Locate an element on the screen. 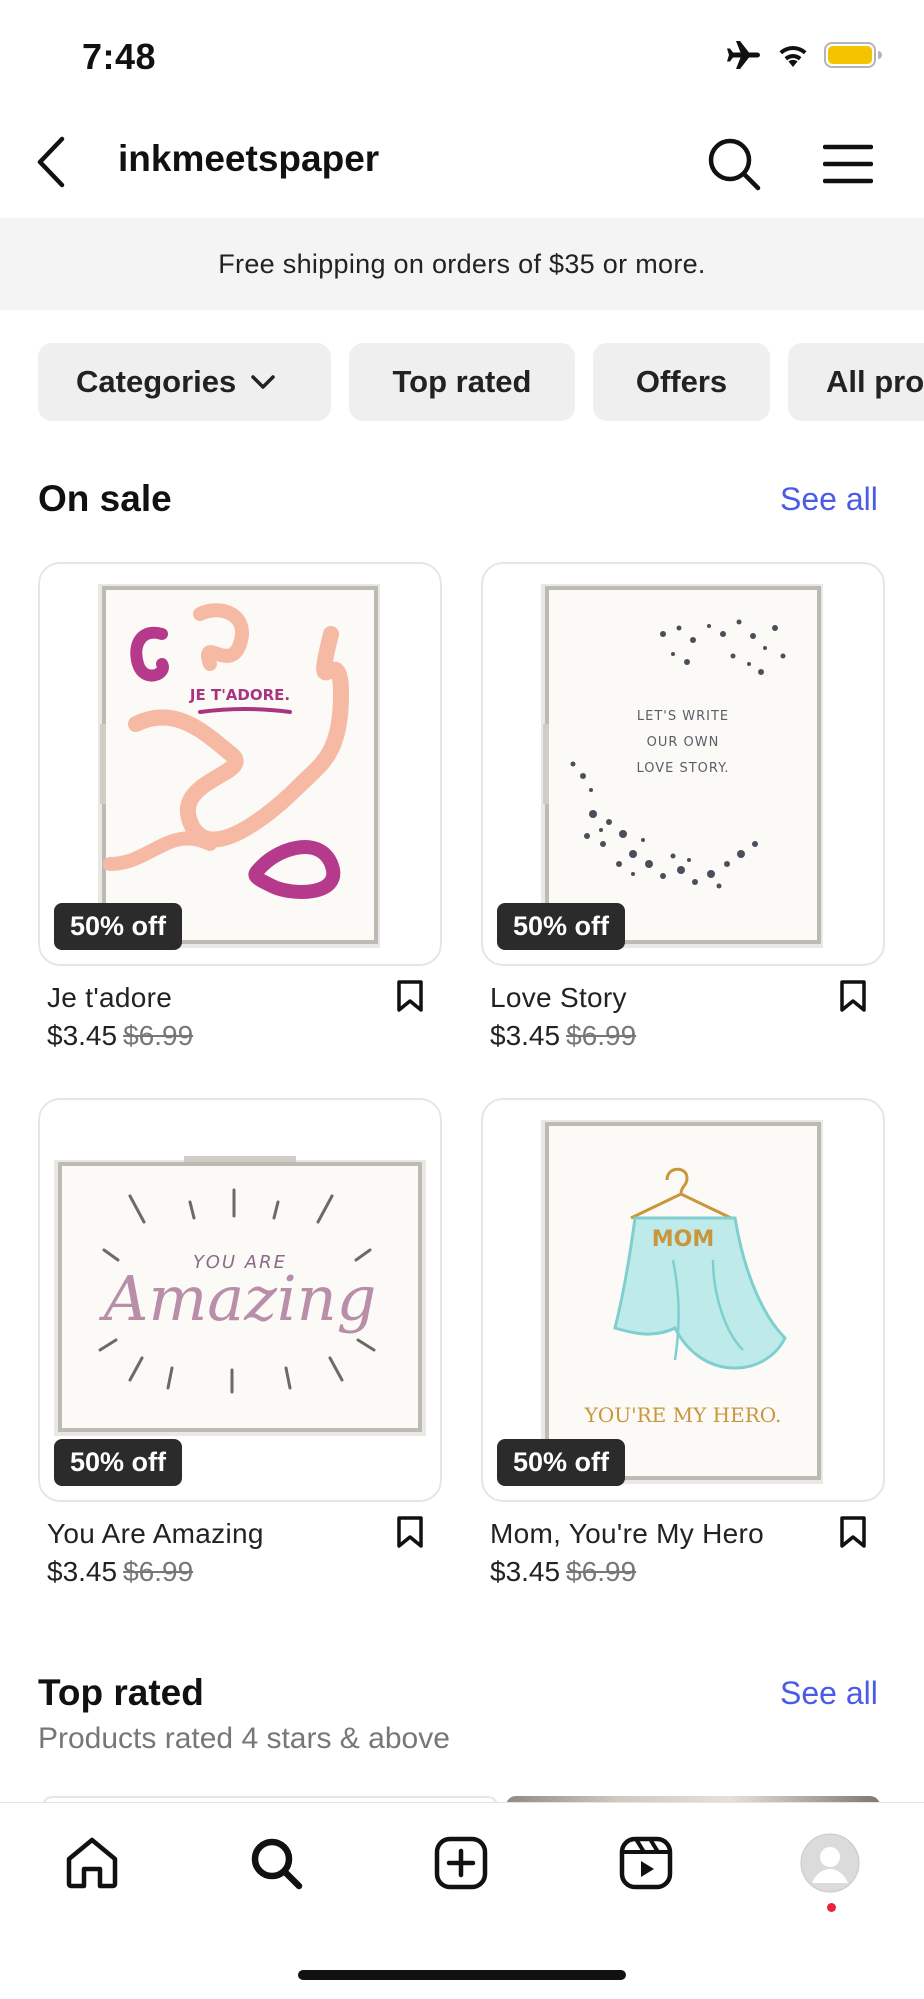  chip-top-rated: Top rated is located at coordinates (462, 382).